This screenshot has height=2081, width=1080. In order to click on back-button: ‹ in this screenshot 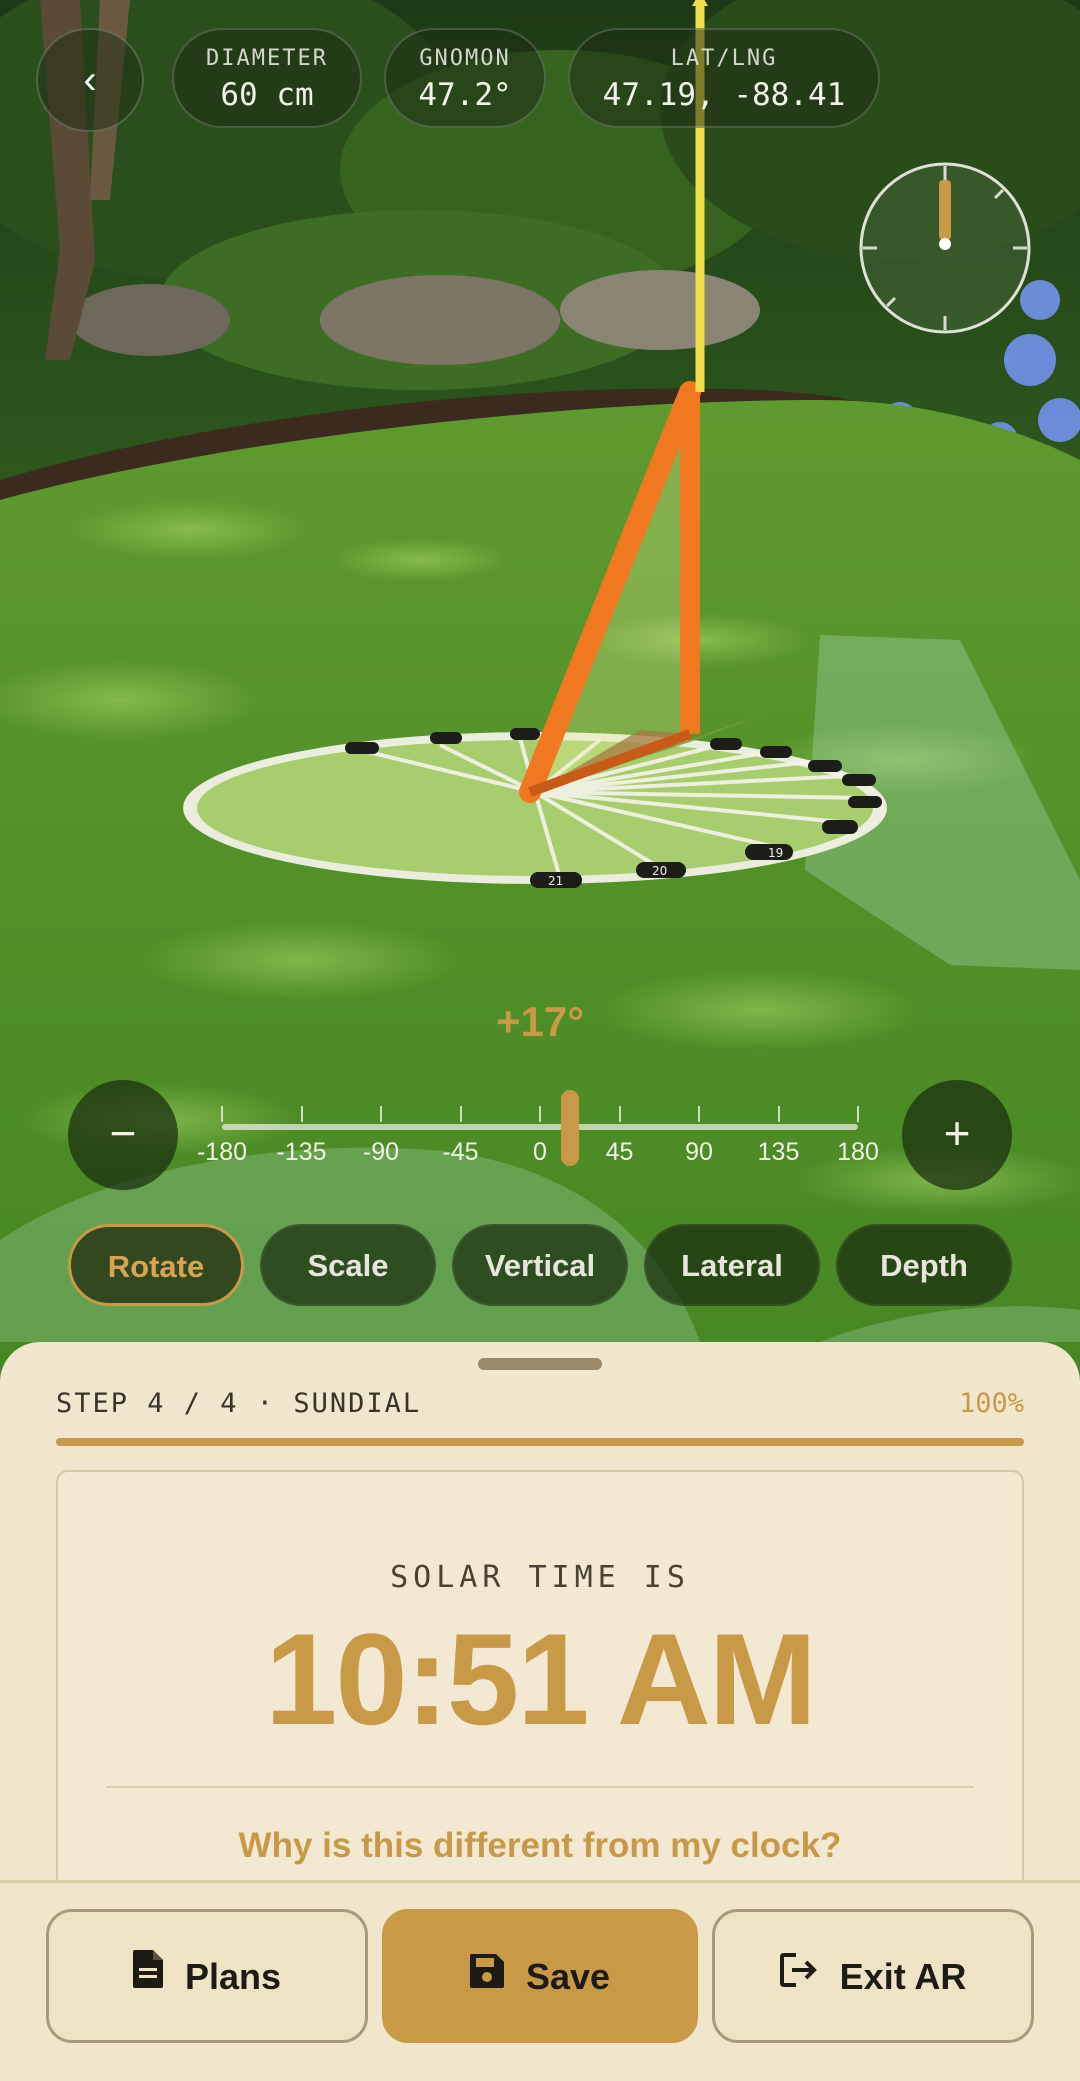, I will do `click(90, 80)`.